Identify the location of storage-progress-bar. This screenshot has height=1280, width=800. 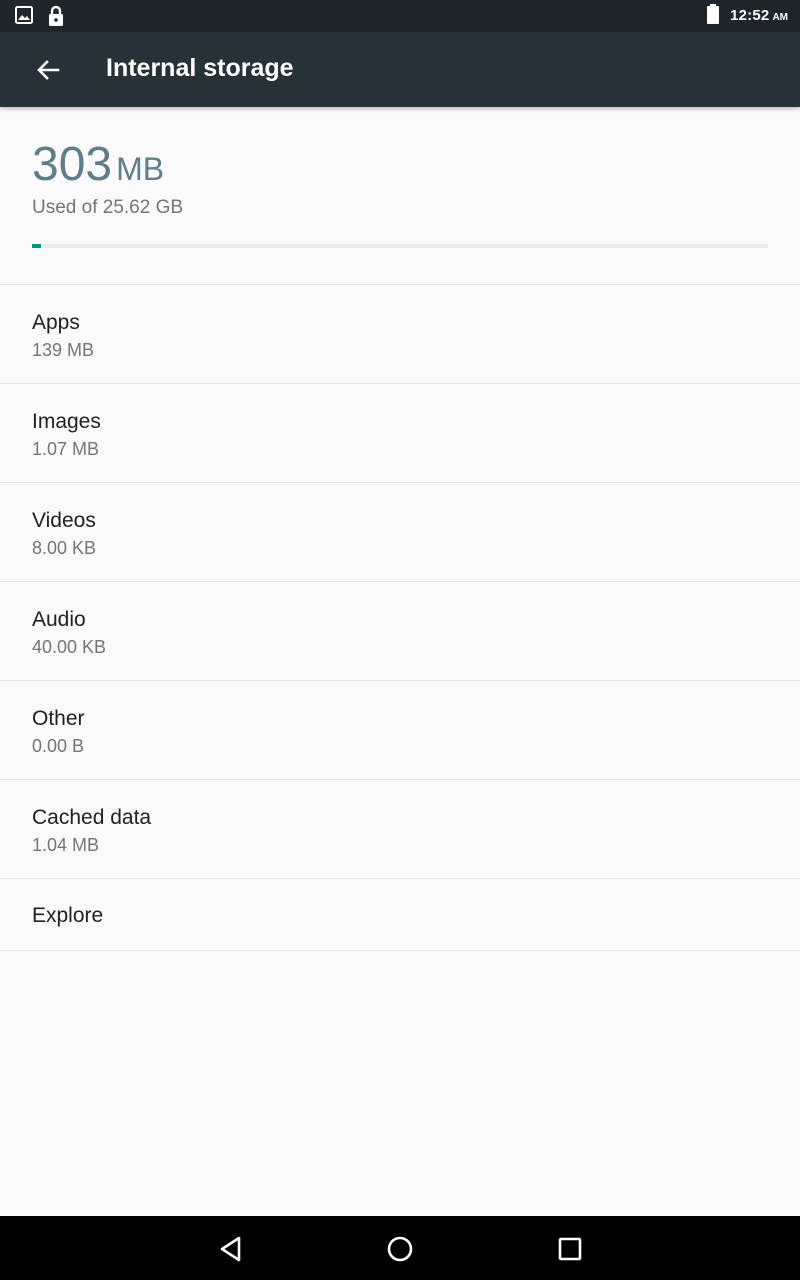
(400, 246).